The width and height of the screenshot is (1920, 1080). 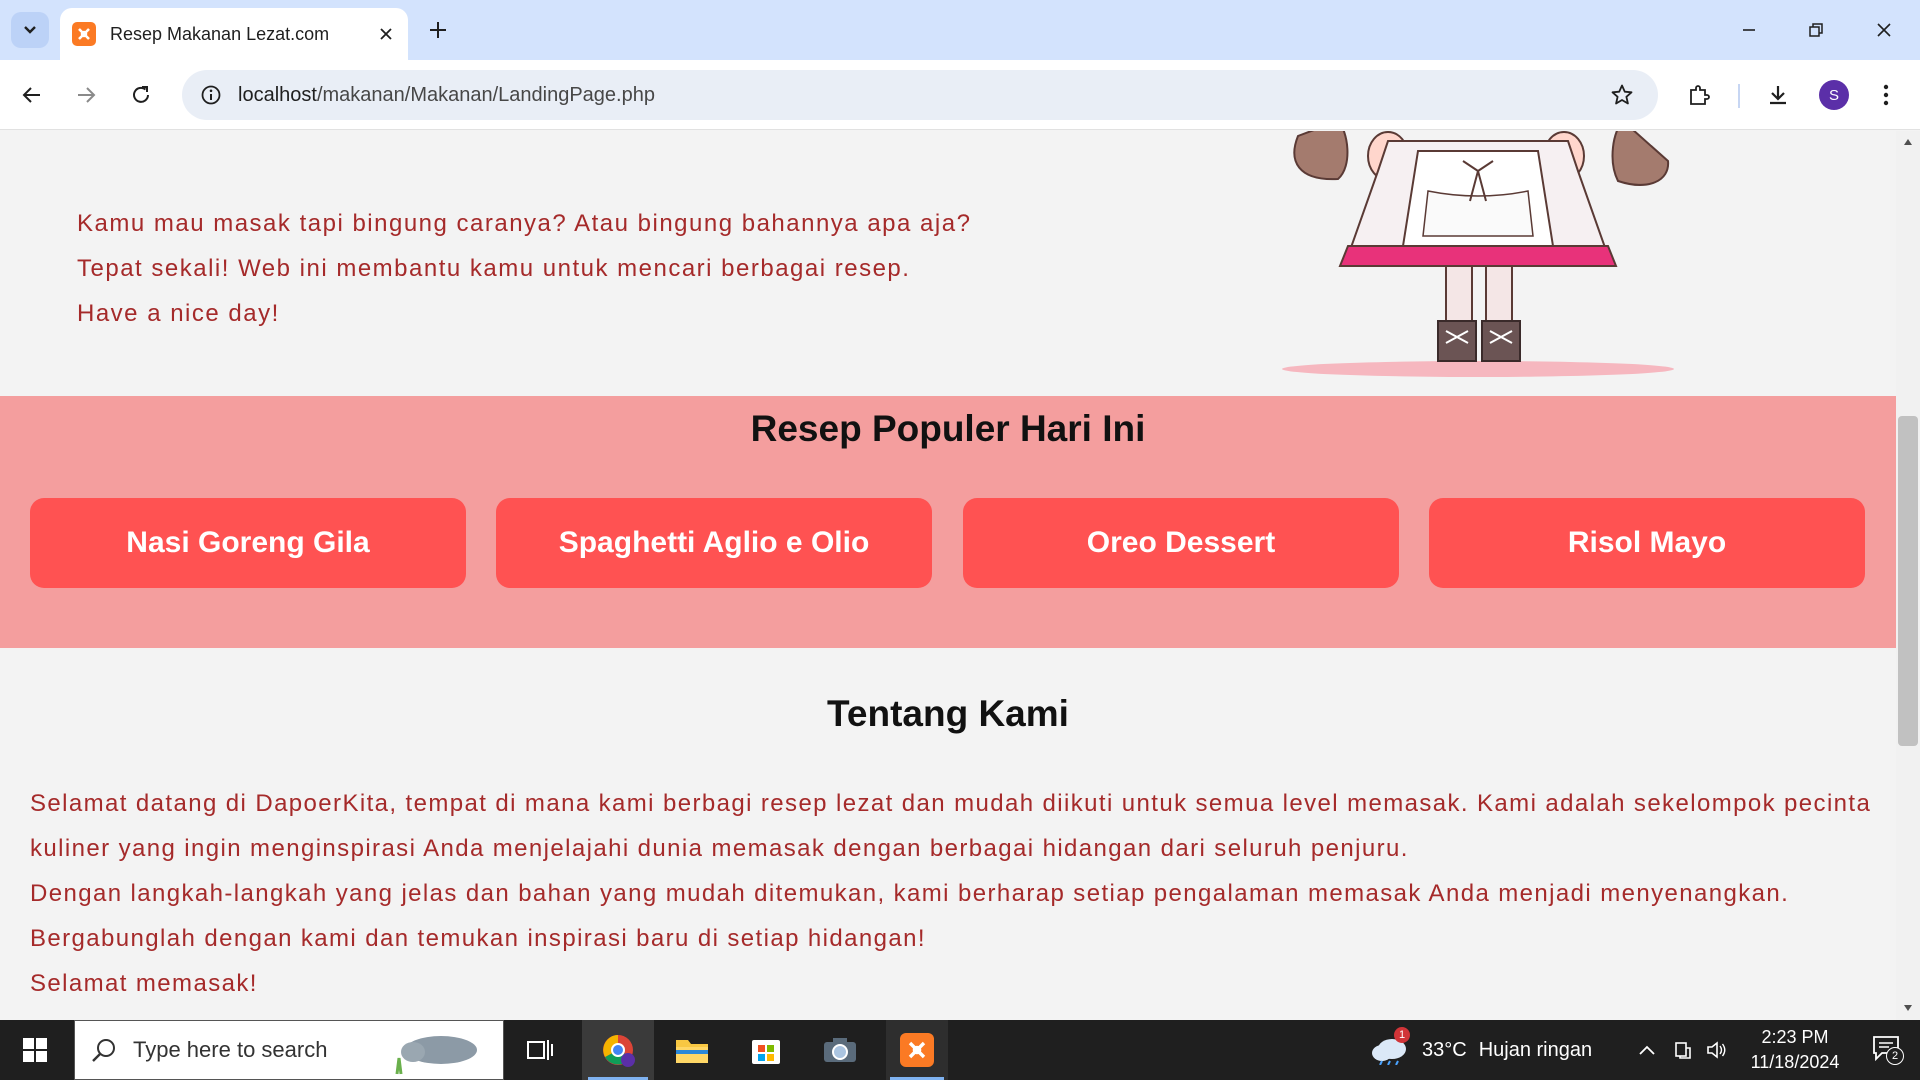 I want to click on downloads-button, so click(x=1778, y=95).